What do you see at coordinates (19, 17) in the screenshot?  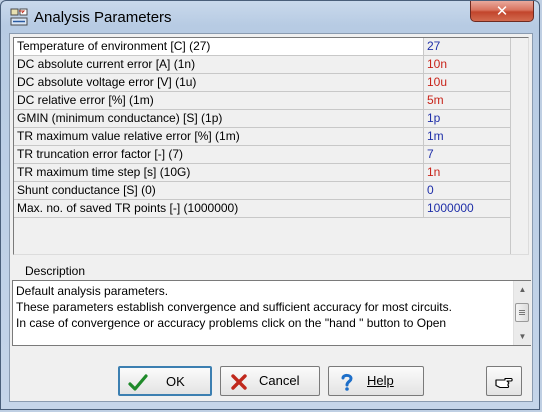 I see `analysis-app-icon` at bounding box center [19, 17].